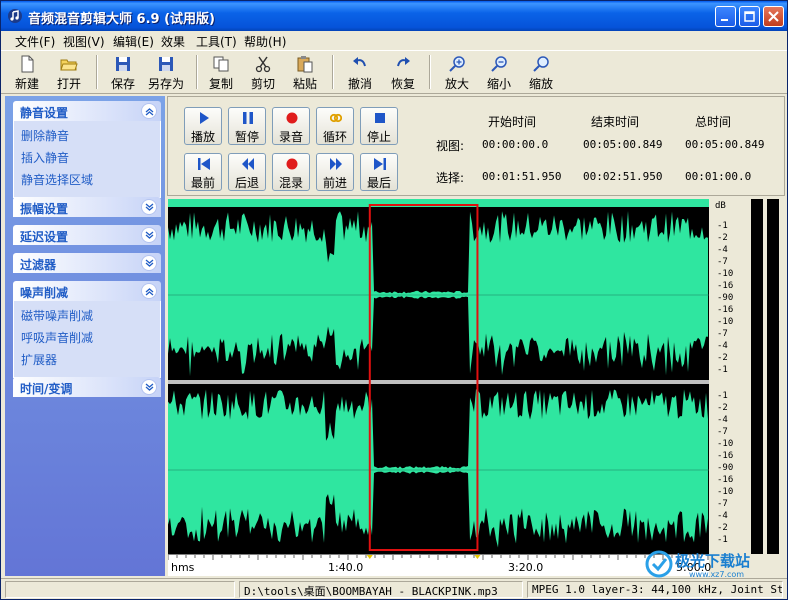 This screenshot has width=788, height=600. Describe the element at coordinates (203, 172) in the screenshot. I see `first-button: 最前` at that location.